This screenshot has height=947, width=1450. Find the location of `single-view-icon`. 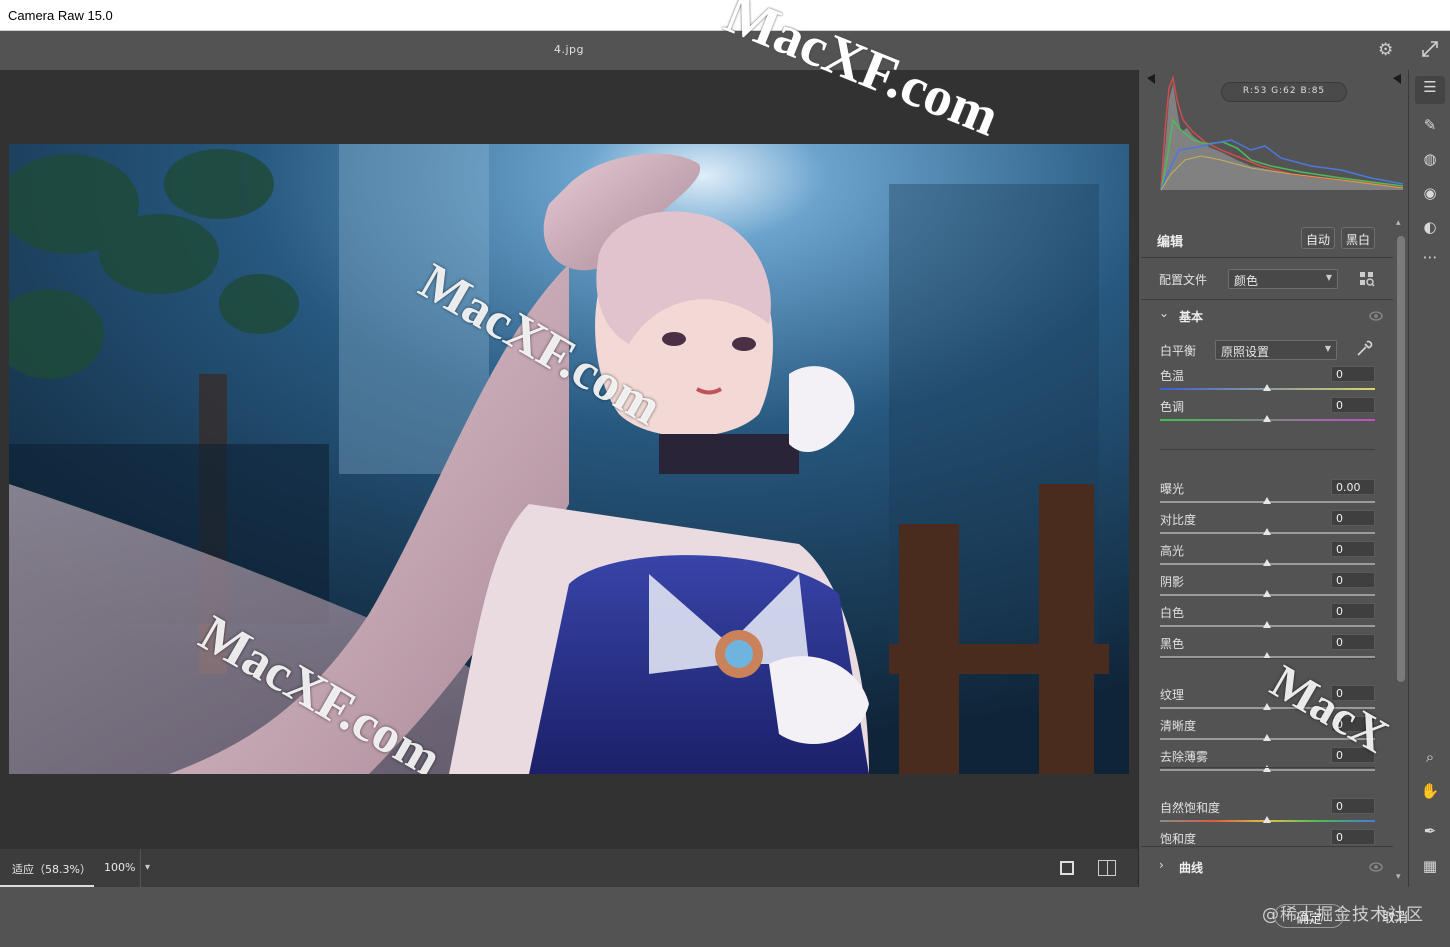

single-view-icon is located at coordinates (1067, 868).